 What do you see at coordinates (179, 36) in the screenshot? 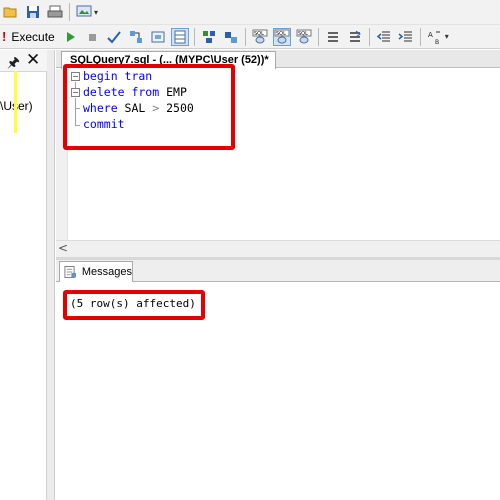
I see `results-to-grid-icon` at bounding box center [179, 36].